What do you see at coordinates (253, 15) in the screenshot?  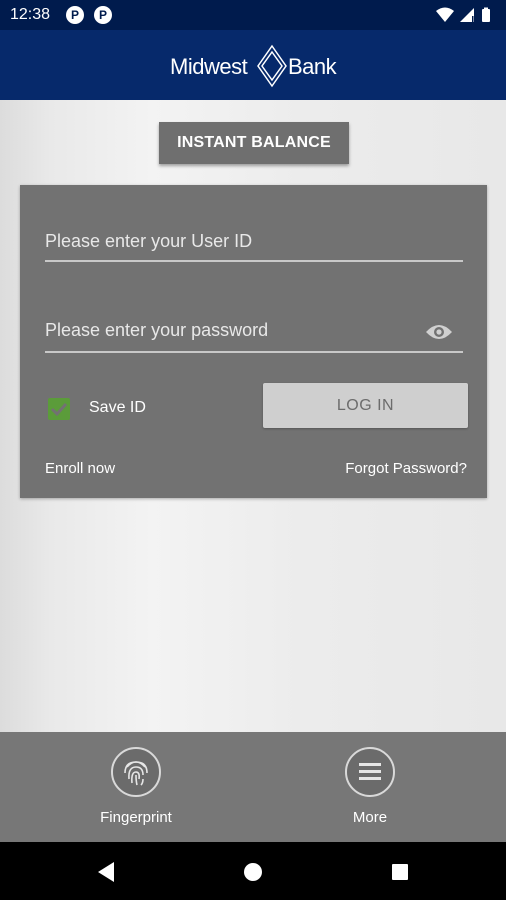 I see `status-bar: 12:38 P P` at bounding box center [253, 15].